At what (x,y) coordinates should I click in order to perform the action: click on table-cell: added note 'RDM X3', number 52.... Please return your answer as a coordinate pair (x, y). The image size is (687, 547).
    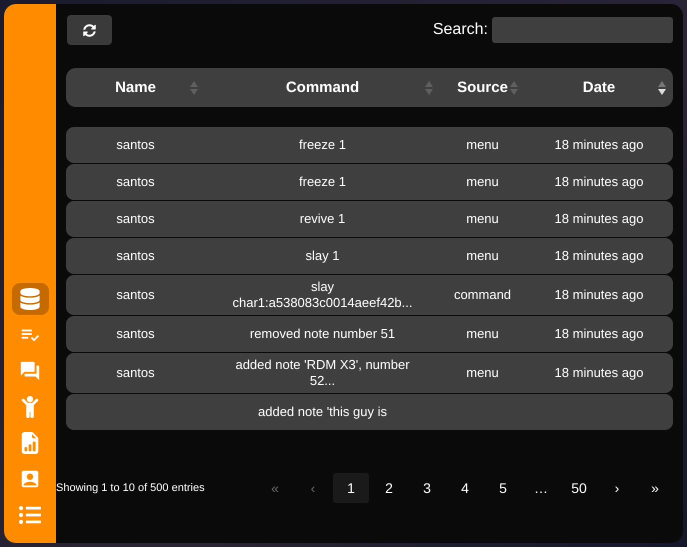
    Looking at the image, I should click on (322, 372).